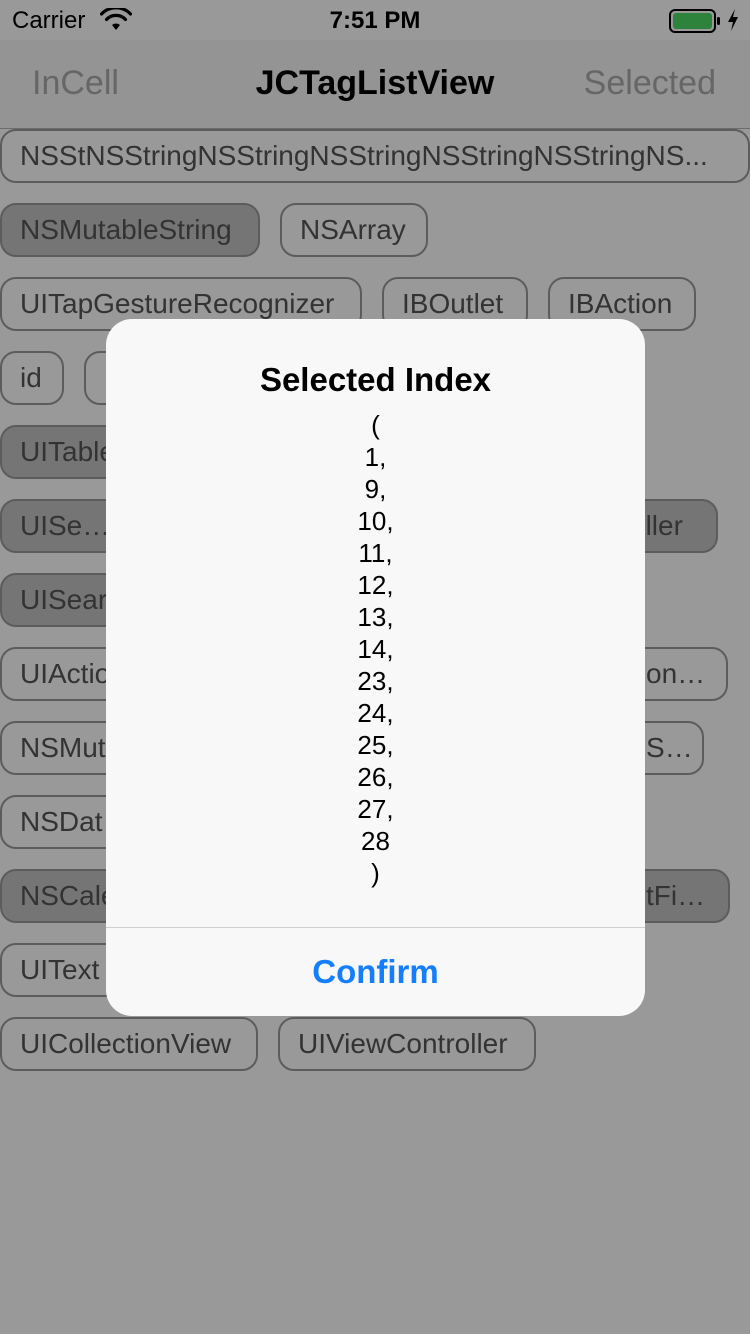 The width and height of the screenshot is (750, 1334). I want to click on alert-message-line: 27,, so click(375, 809).